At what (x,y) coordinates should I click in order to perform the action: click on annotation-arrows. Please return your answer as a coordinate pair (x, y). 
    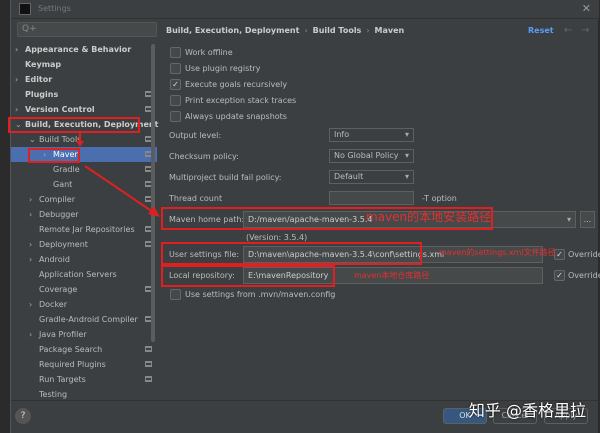
    Looking at the image, I should click on (118, 175).